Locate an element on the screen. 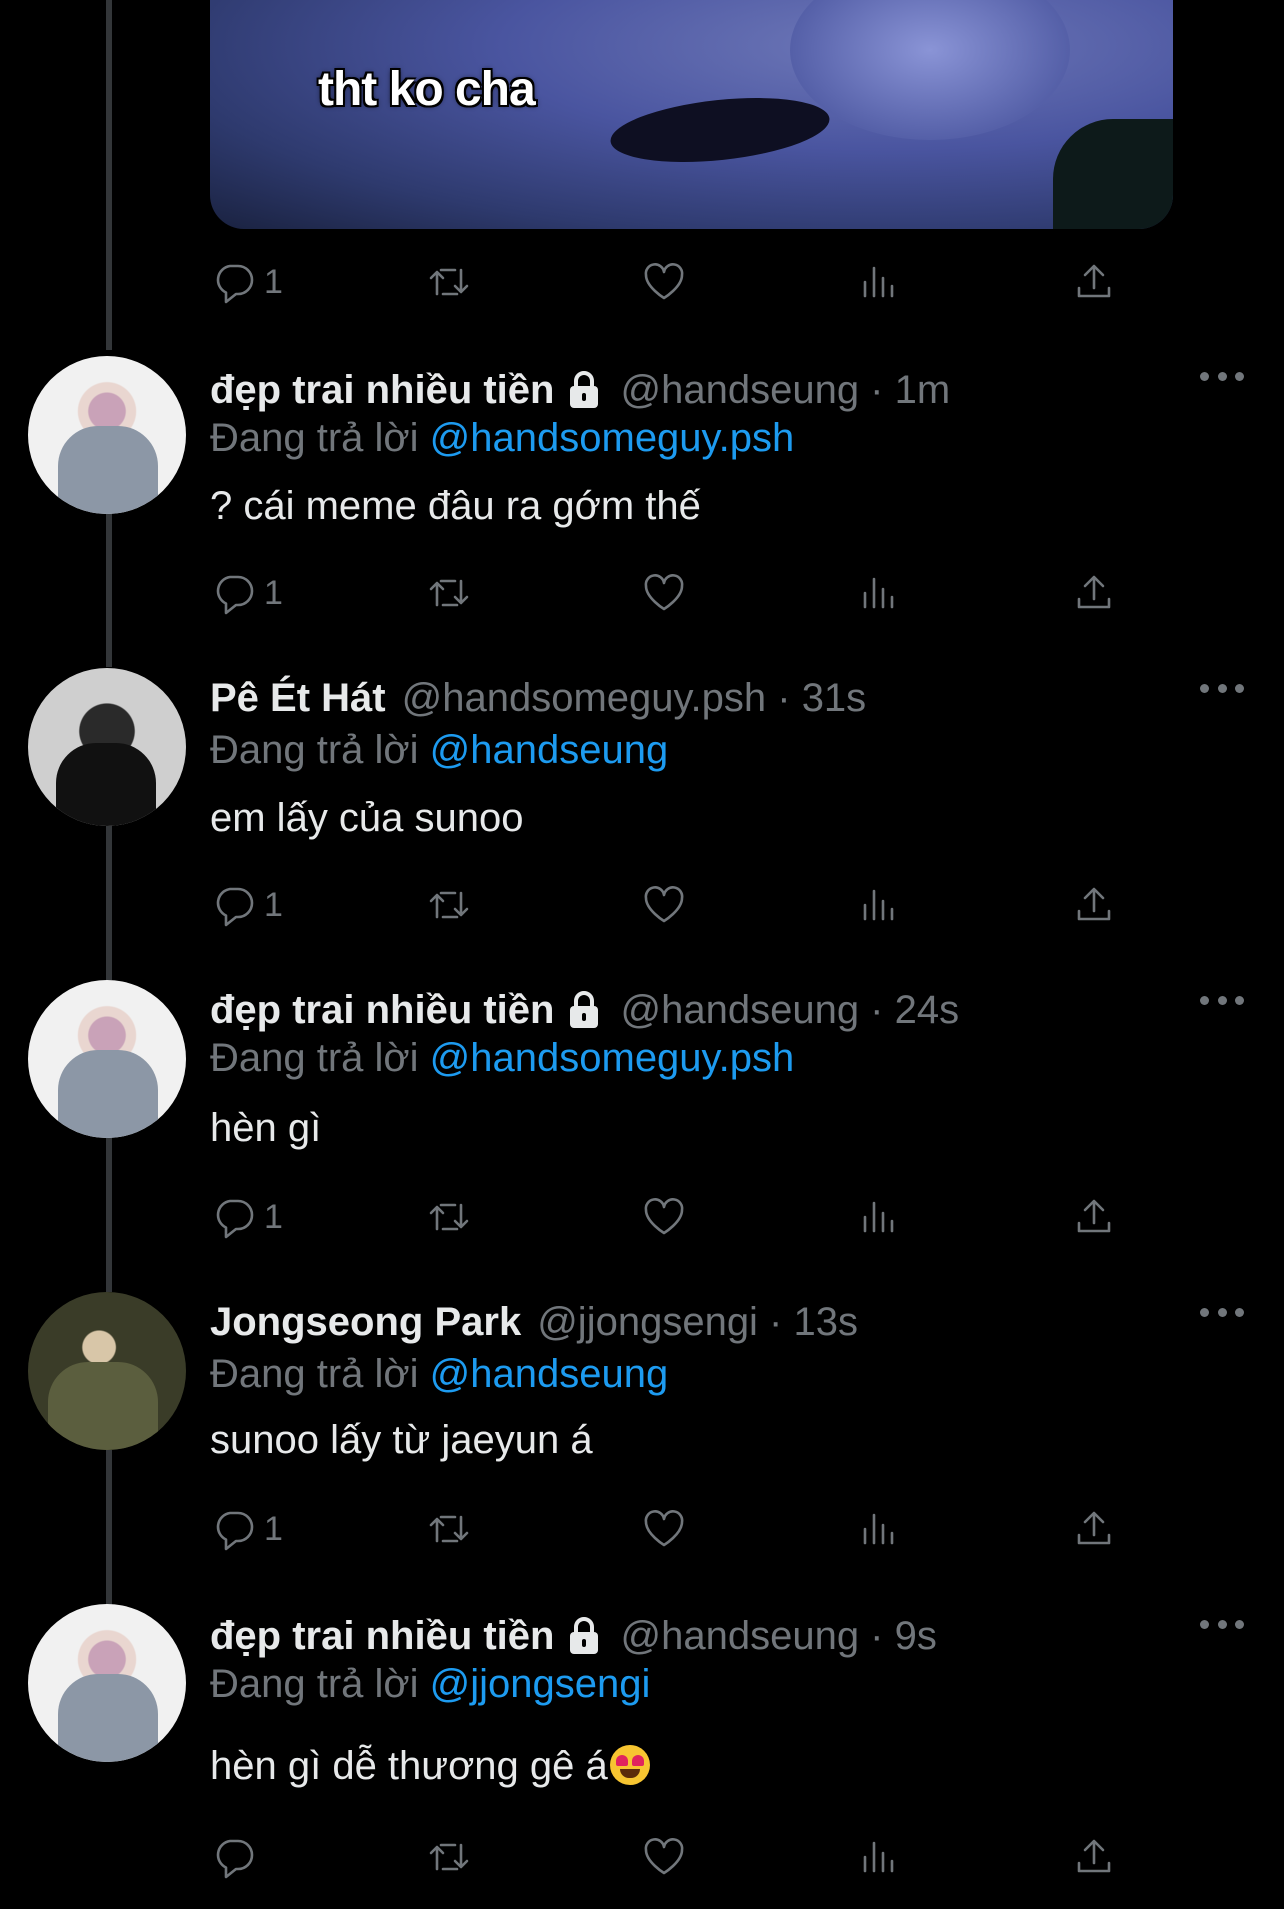 The height and width of the screenshot is (1909, 1284). tweet-media-image: tht ko cha is located at coordinates (691, 114).